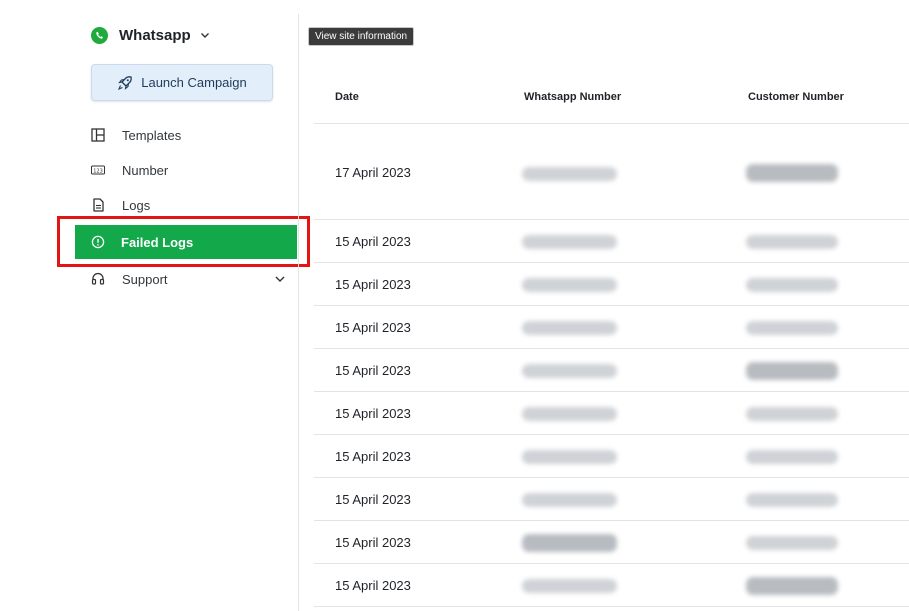  What do you see at coordinates (157, 242) in the screenshot?
I see `sidebar-item-label: Failed Logs` at bounding box center [157, 242].